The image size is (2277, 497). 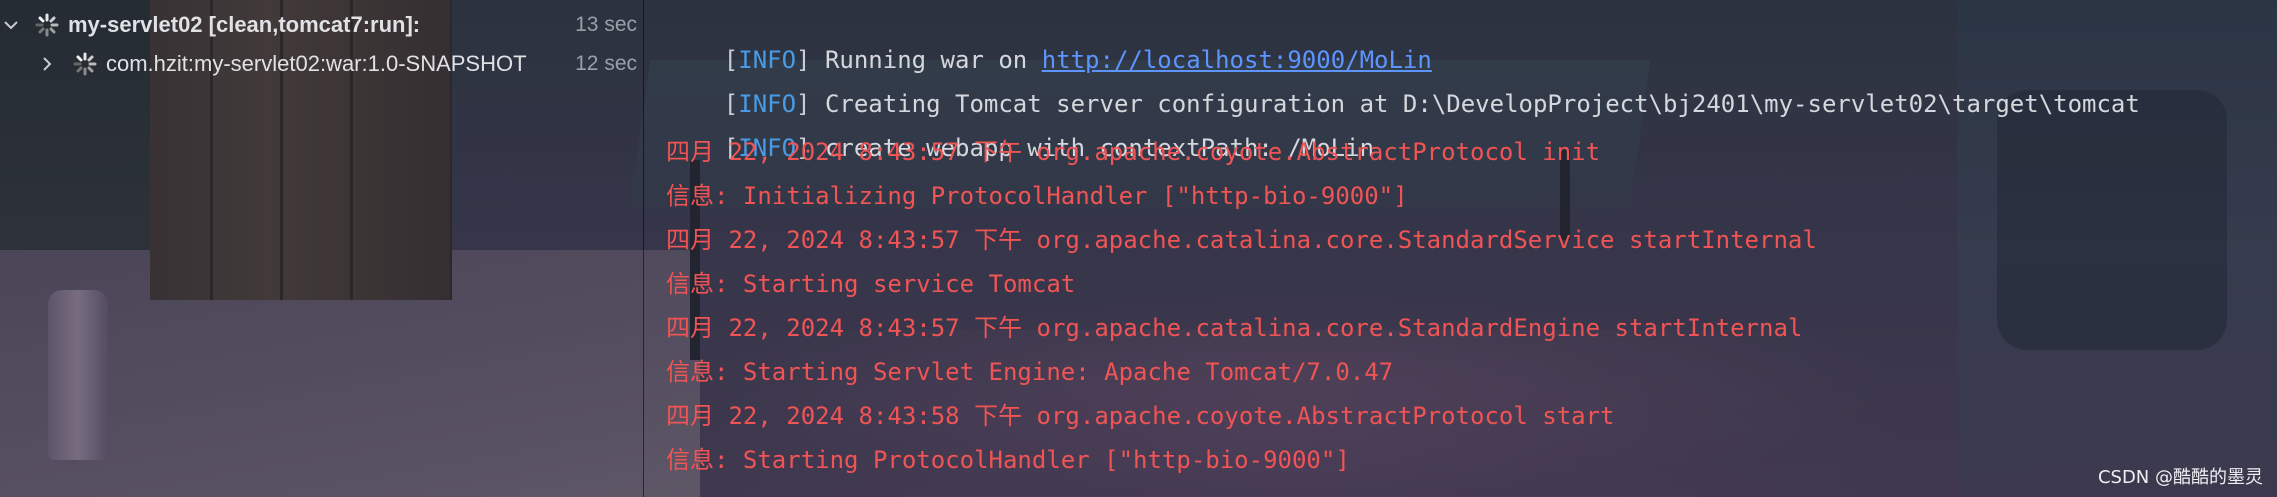 What do you see at coordinates (316, 63) in the screenshot?
I see `tree-item-label: com.hzit:my-servlet02:war:1.0-SNAPSHOT` at bounding box center [316, 63].